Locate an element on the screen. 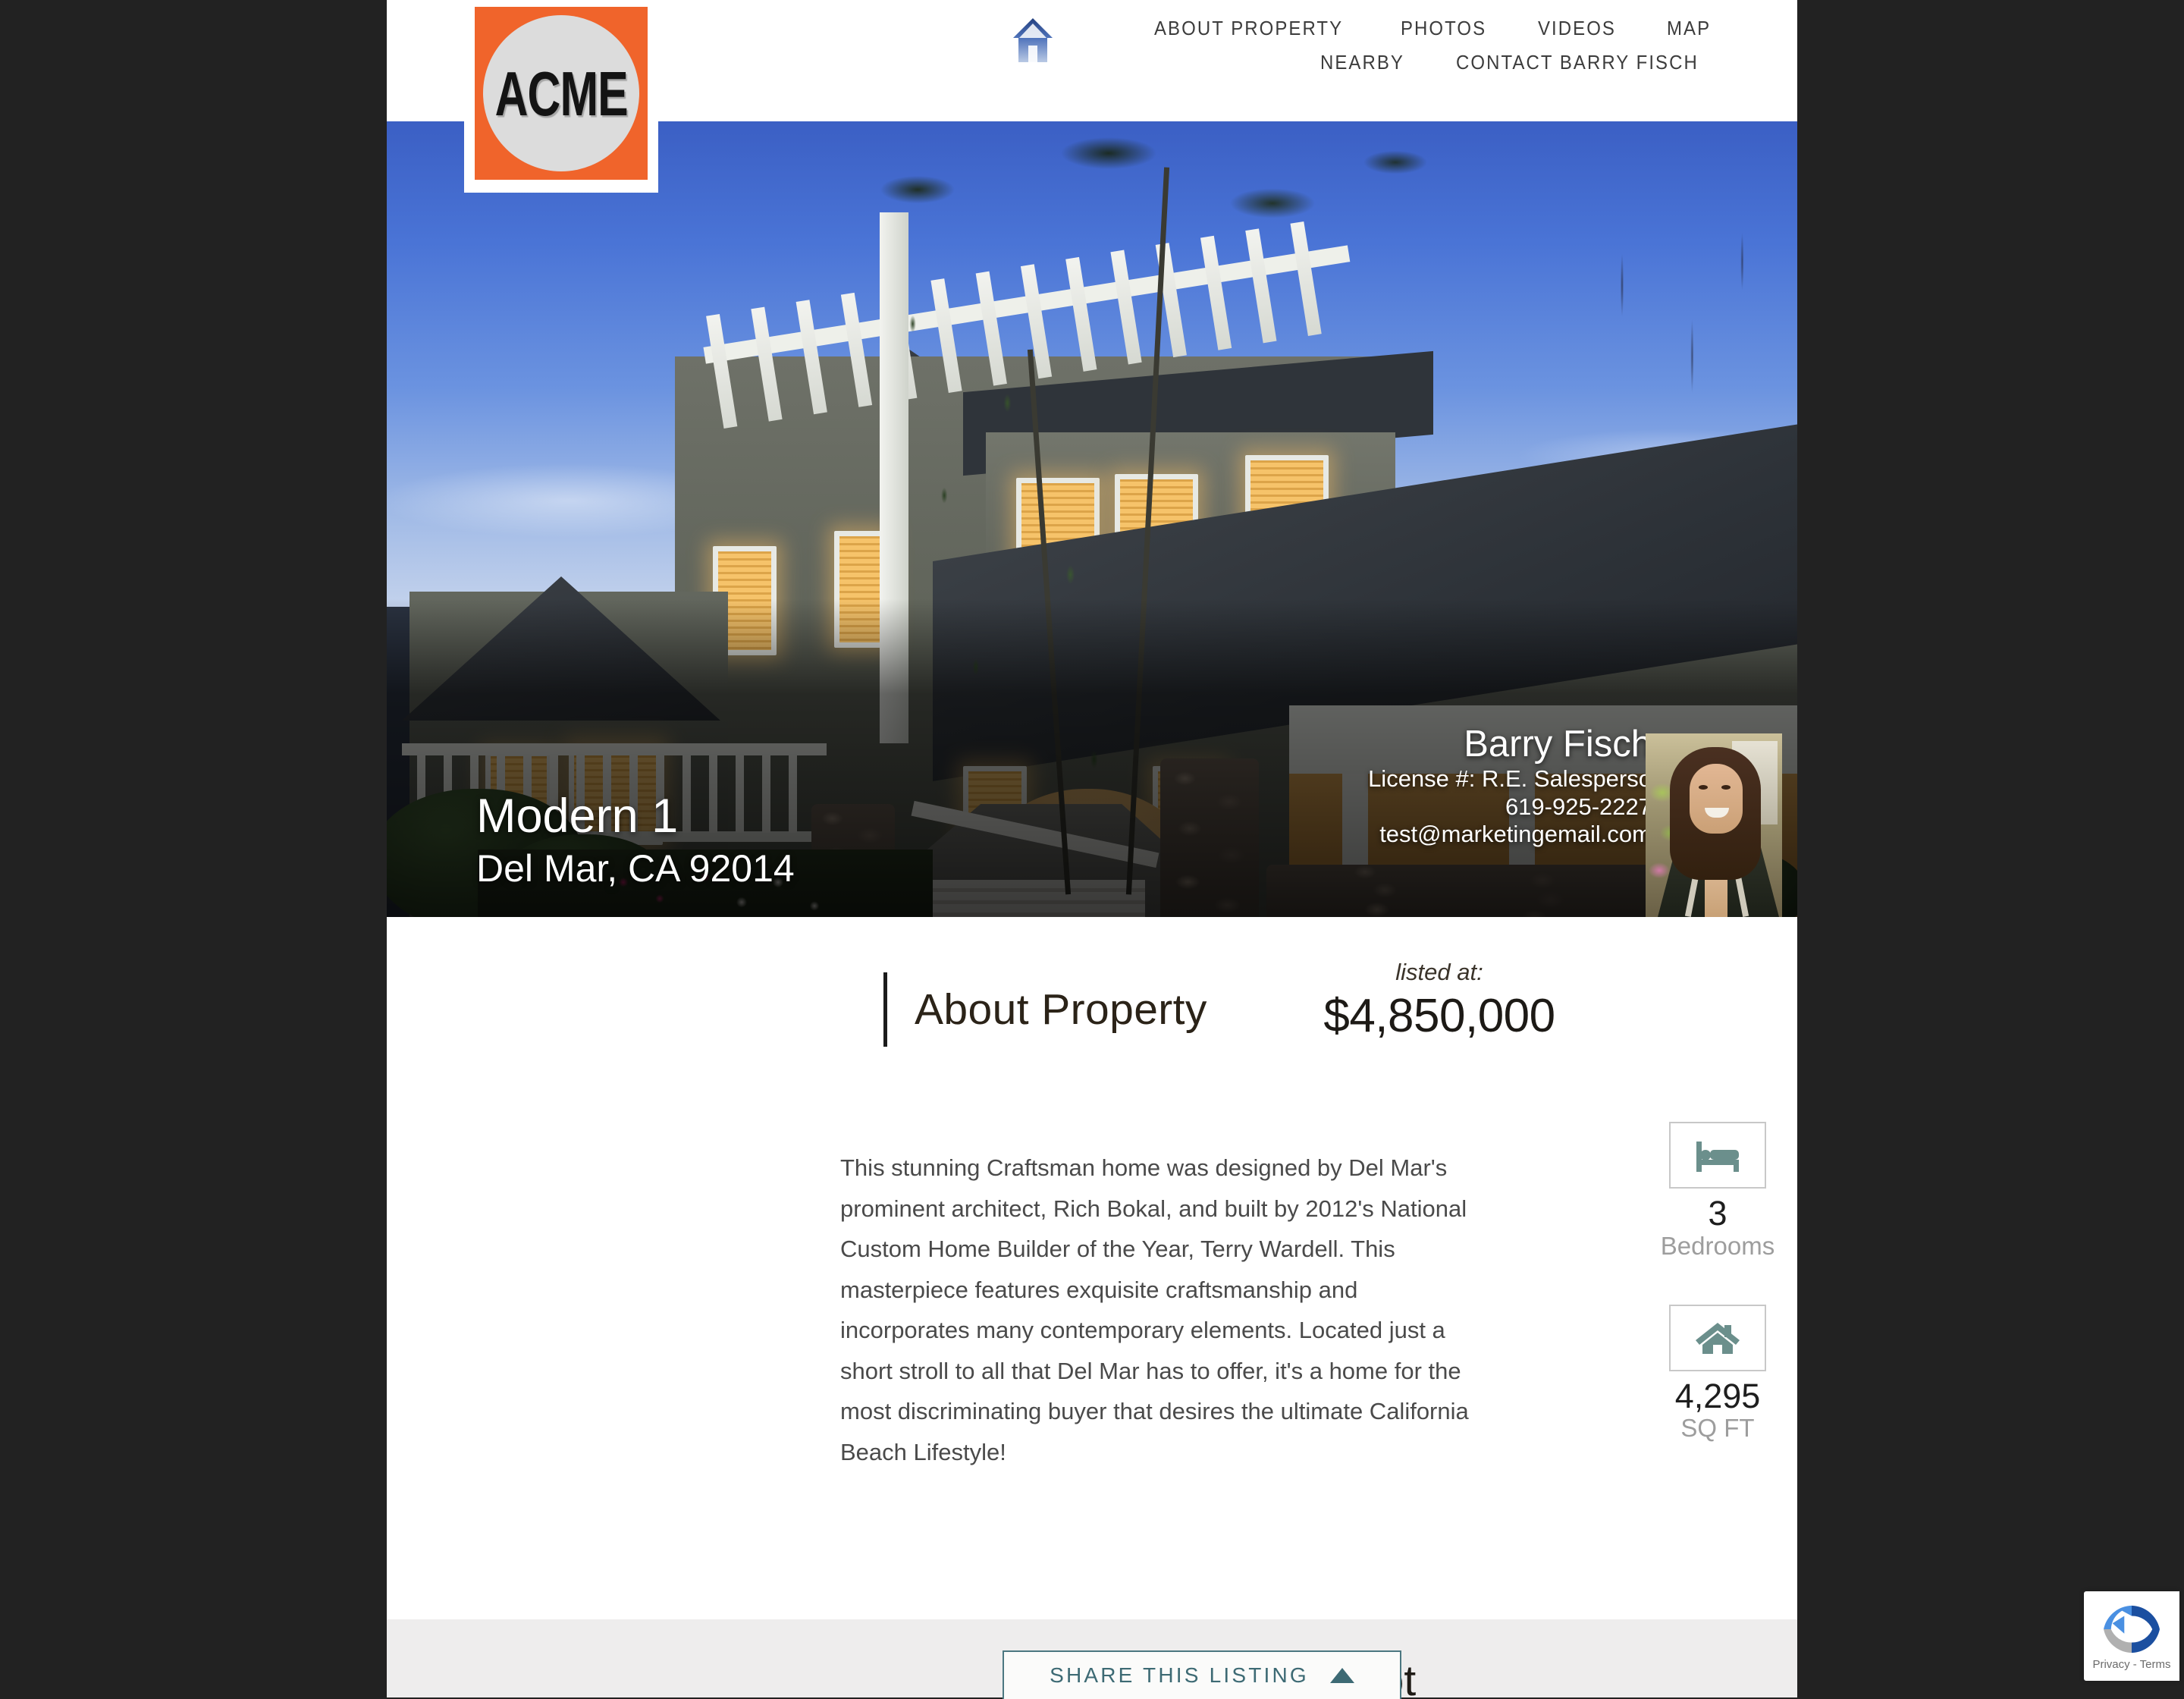 The image size is (2184, 1699). stats-row-2: 4,295 SQ FT is located at coordinates (1698, 1374).